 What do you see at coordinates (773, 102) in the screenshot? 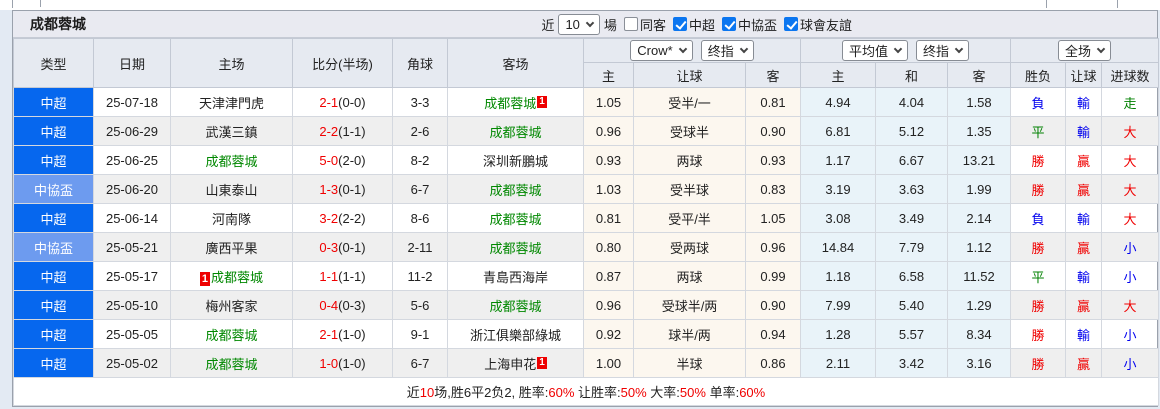
I see `away-odds-cell: 0.81` at bounding box center [773, 102].